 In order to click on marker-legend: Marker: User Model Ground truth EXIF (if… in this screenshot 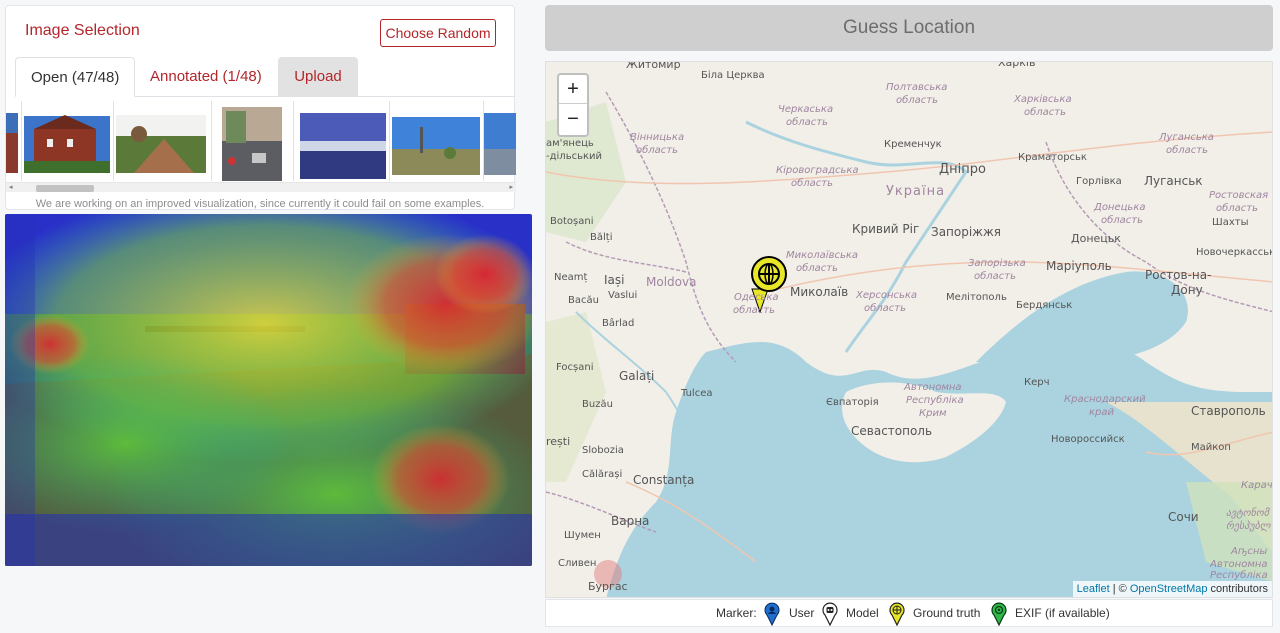, I will do `click(909, 613)`.